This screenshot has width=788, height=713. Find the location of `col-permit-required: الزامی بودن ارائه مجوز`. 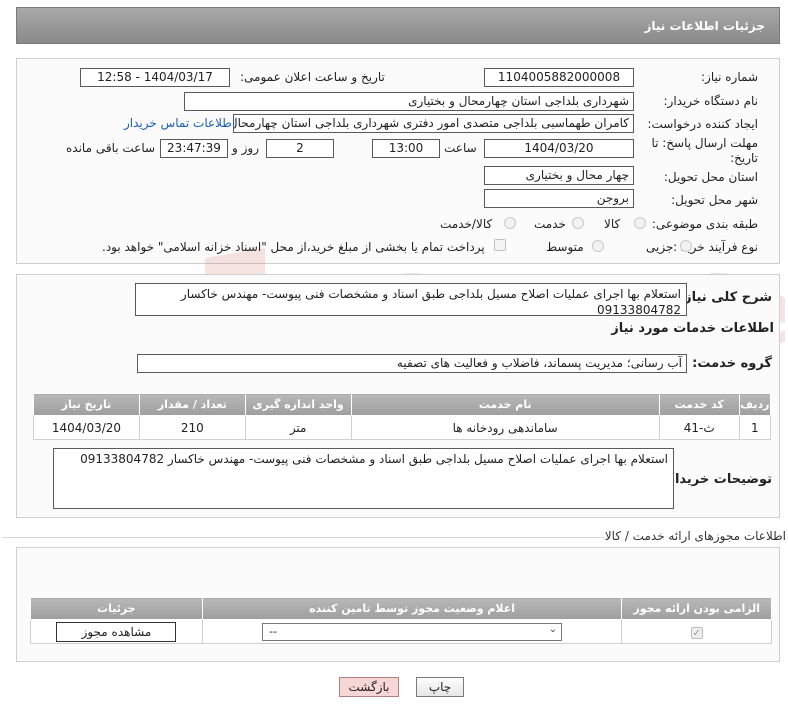

col-permit-required: الزامی بودن ارائه مجوز is located at coordinates (696, 608).